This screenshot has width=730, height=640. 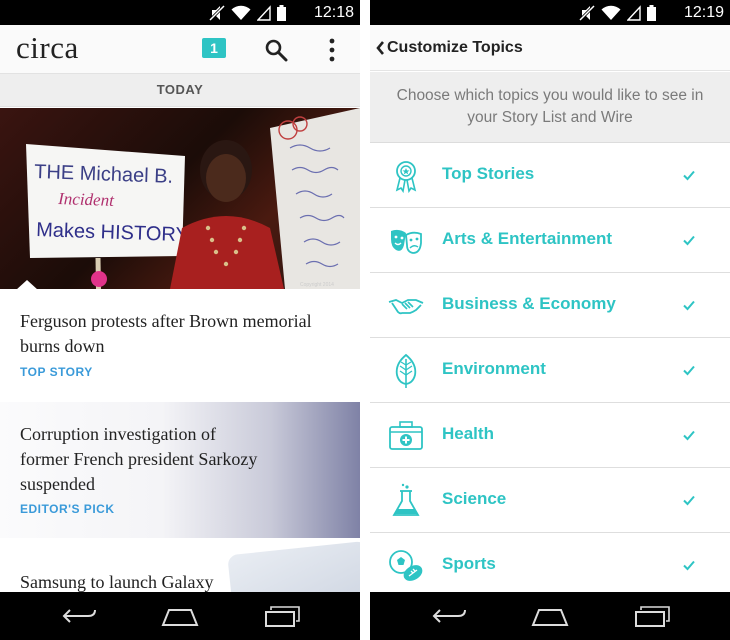 I want to click on medical-kit-icon, so click(x=406, y=435).